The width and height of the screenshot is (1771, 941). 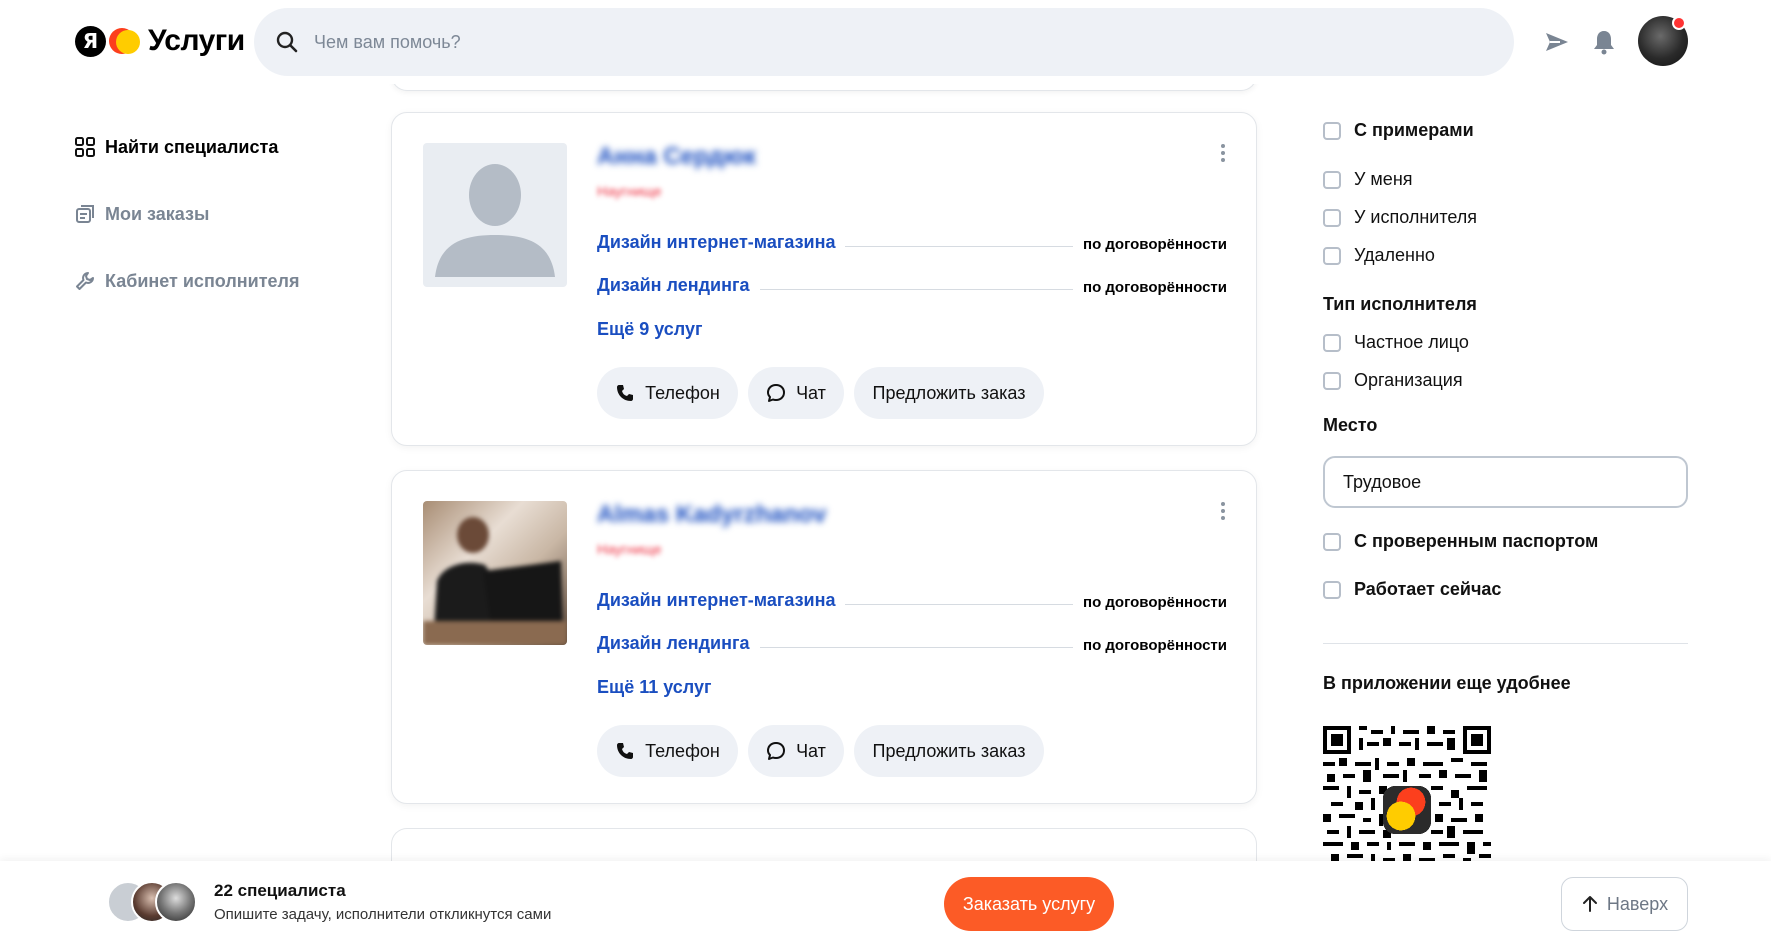 What do you see at coordinates (124, 41) in the screenshot?
I see `logo-ball-icon` at bounding box center [124, 41].